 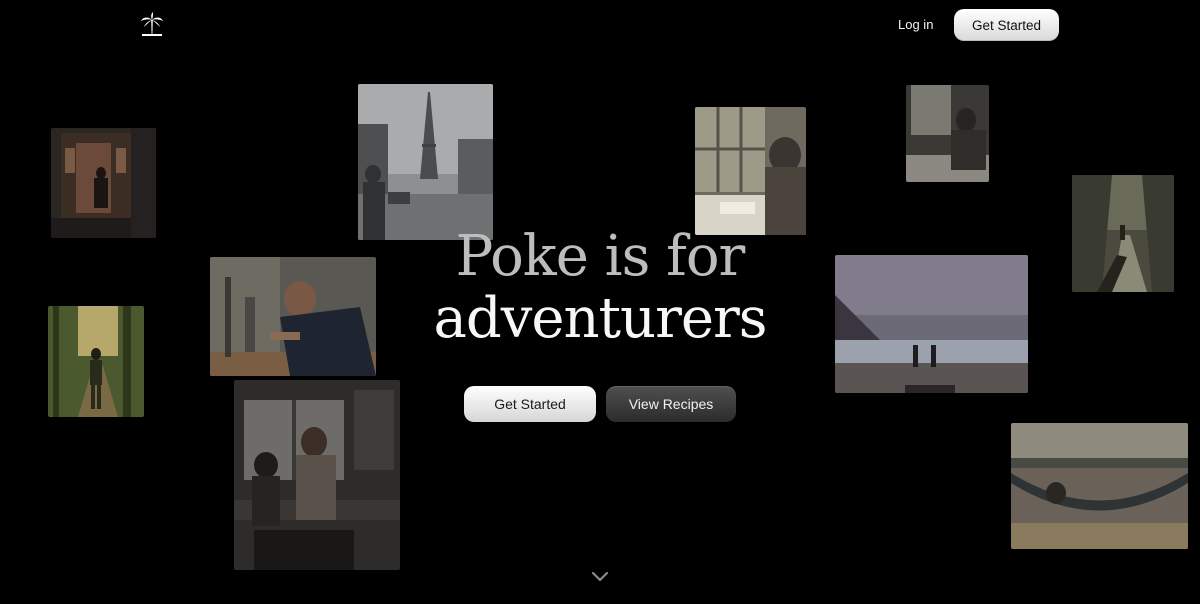 I want to click on chevron-down-icon, so click(x=600, y=576).